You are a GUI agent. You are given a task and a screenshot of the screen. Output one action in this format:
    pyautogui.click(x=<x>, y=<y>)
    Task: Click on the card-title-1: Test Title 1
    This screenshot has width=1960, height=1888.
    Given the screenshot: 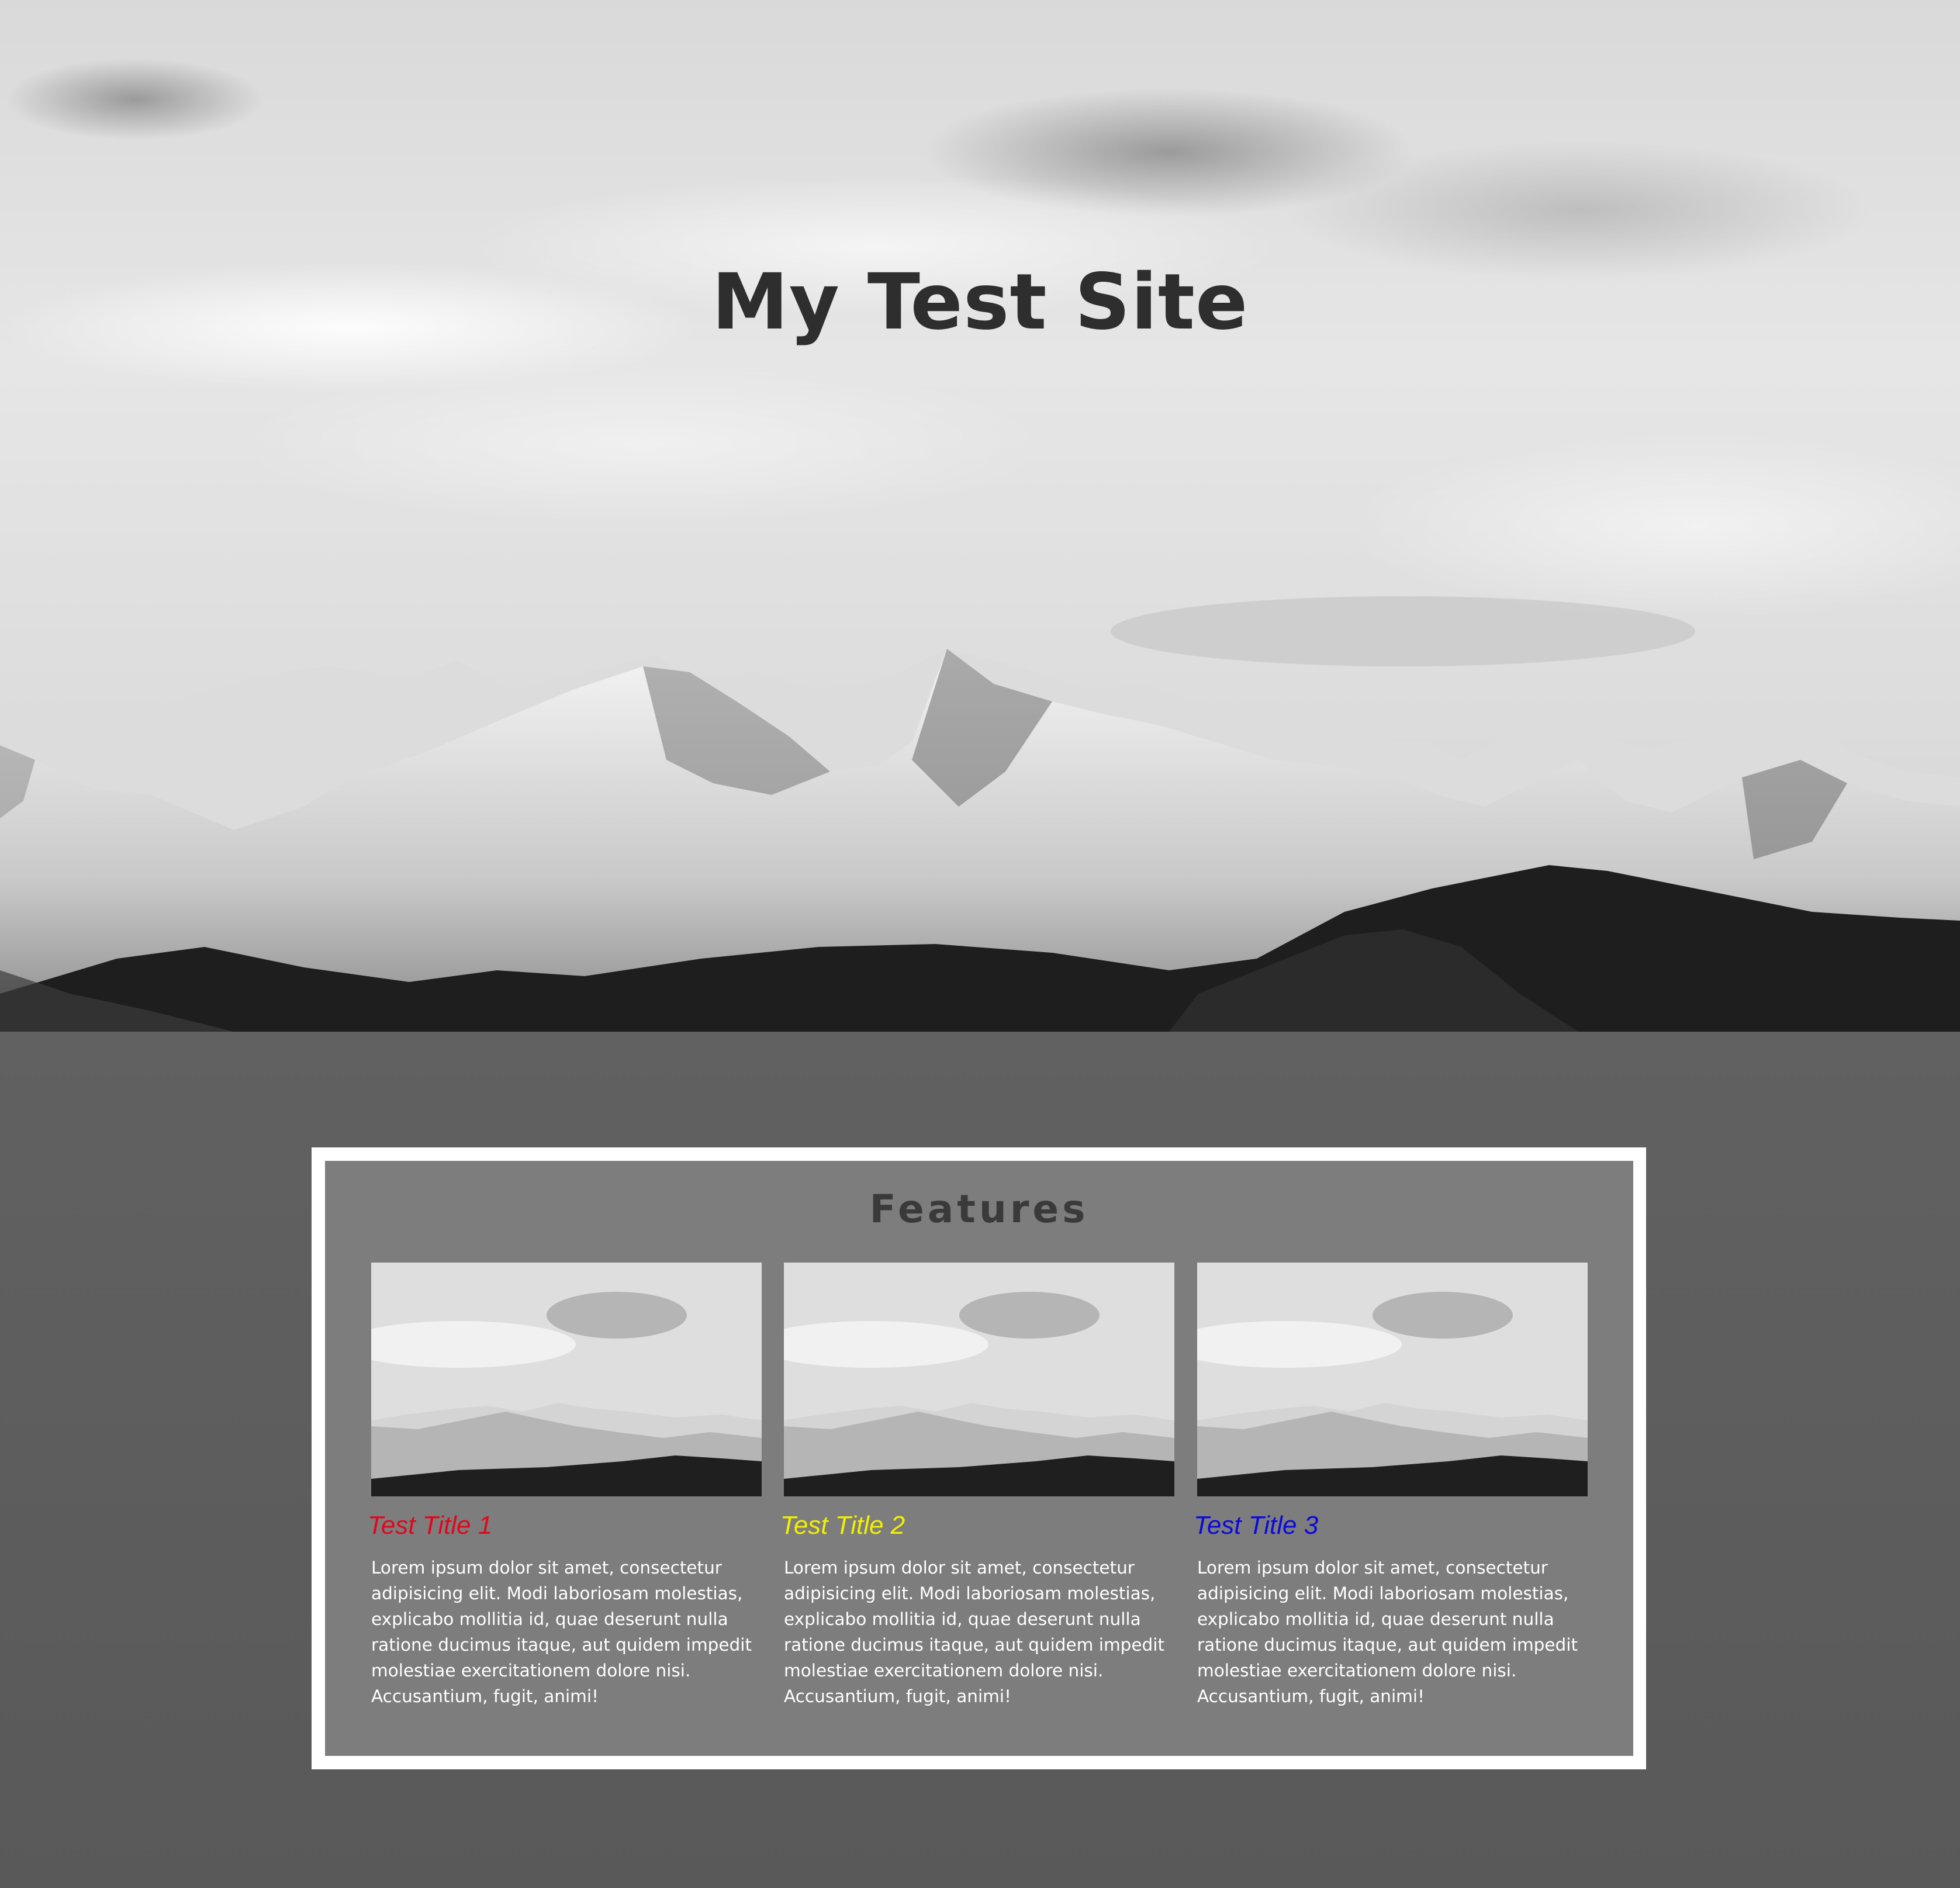 What is the action you would take?
    pyautogui.click(x=430, y=1526)
    